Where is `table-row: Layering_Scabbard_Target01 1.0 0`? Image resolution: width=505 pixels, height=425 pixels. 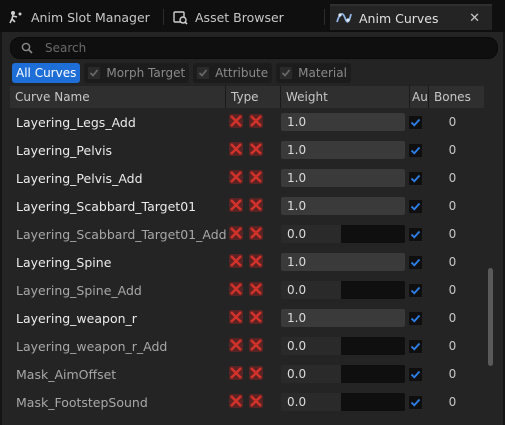
table-row: Layering_Scabbard_Target01 1.0 0 is located at coordinates (247, 206).